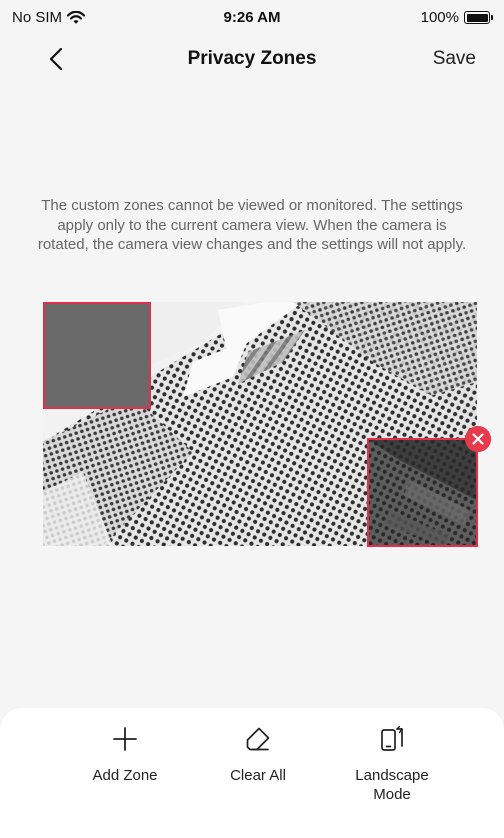 Image resolution: width=504 pixels, height=838 pixels. What do you see at coordinates (258, 775) in the screenshot?
I see `clear-all-label: Clear All` at bounding box center [258, 775].